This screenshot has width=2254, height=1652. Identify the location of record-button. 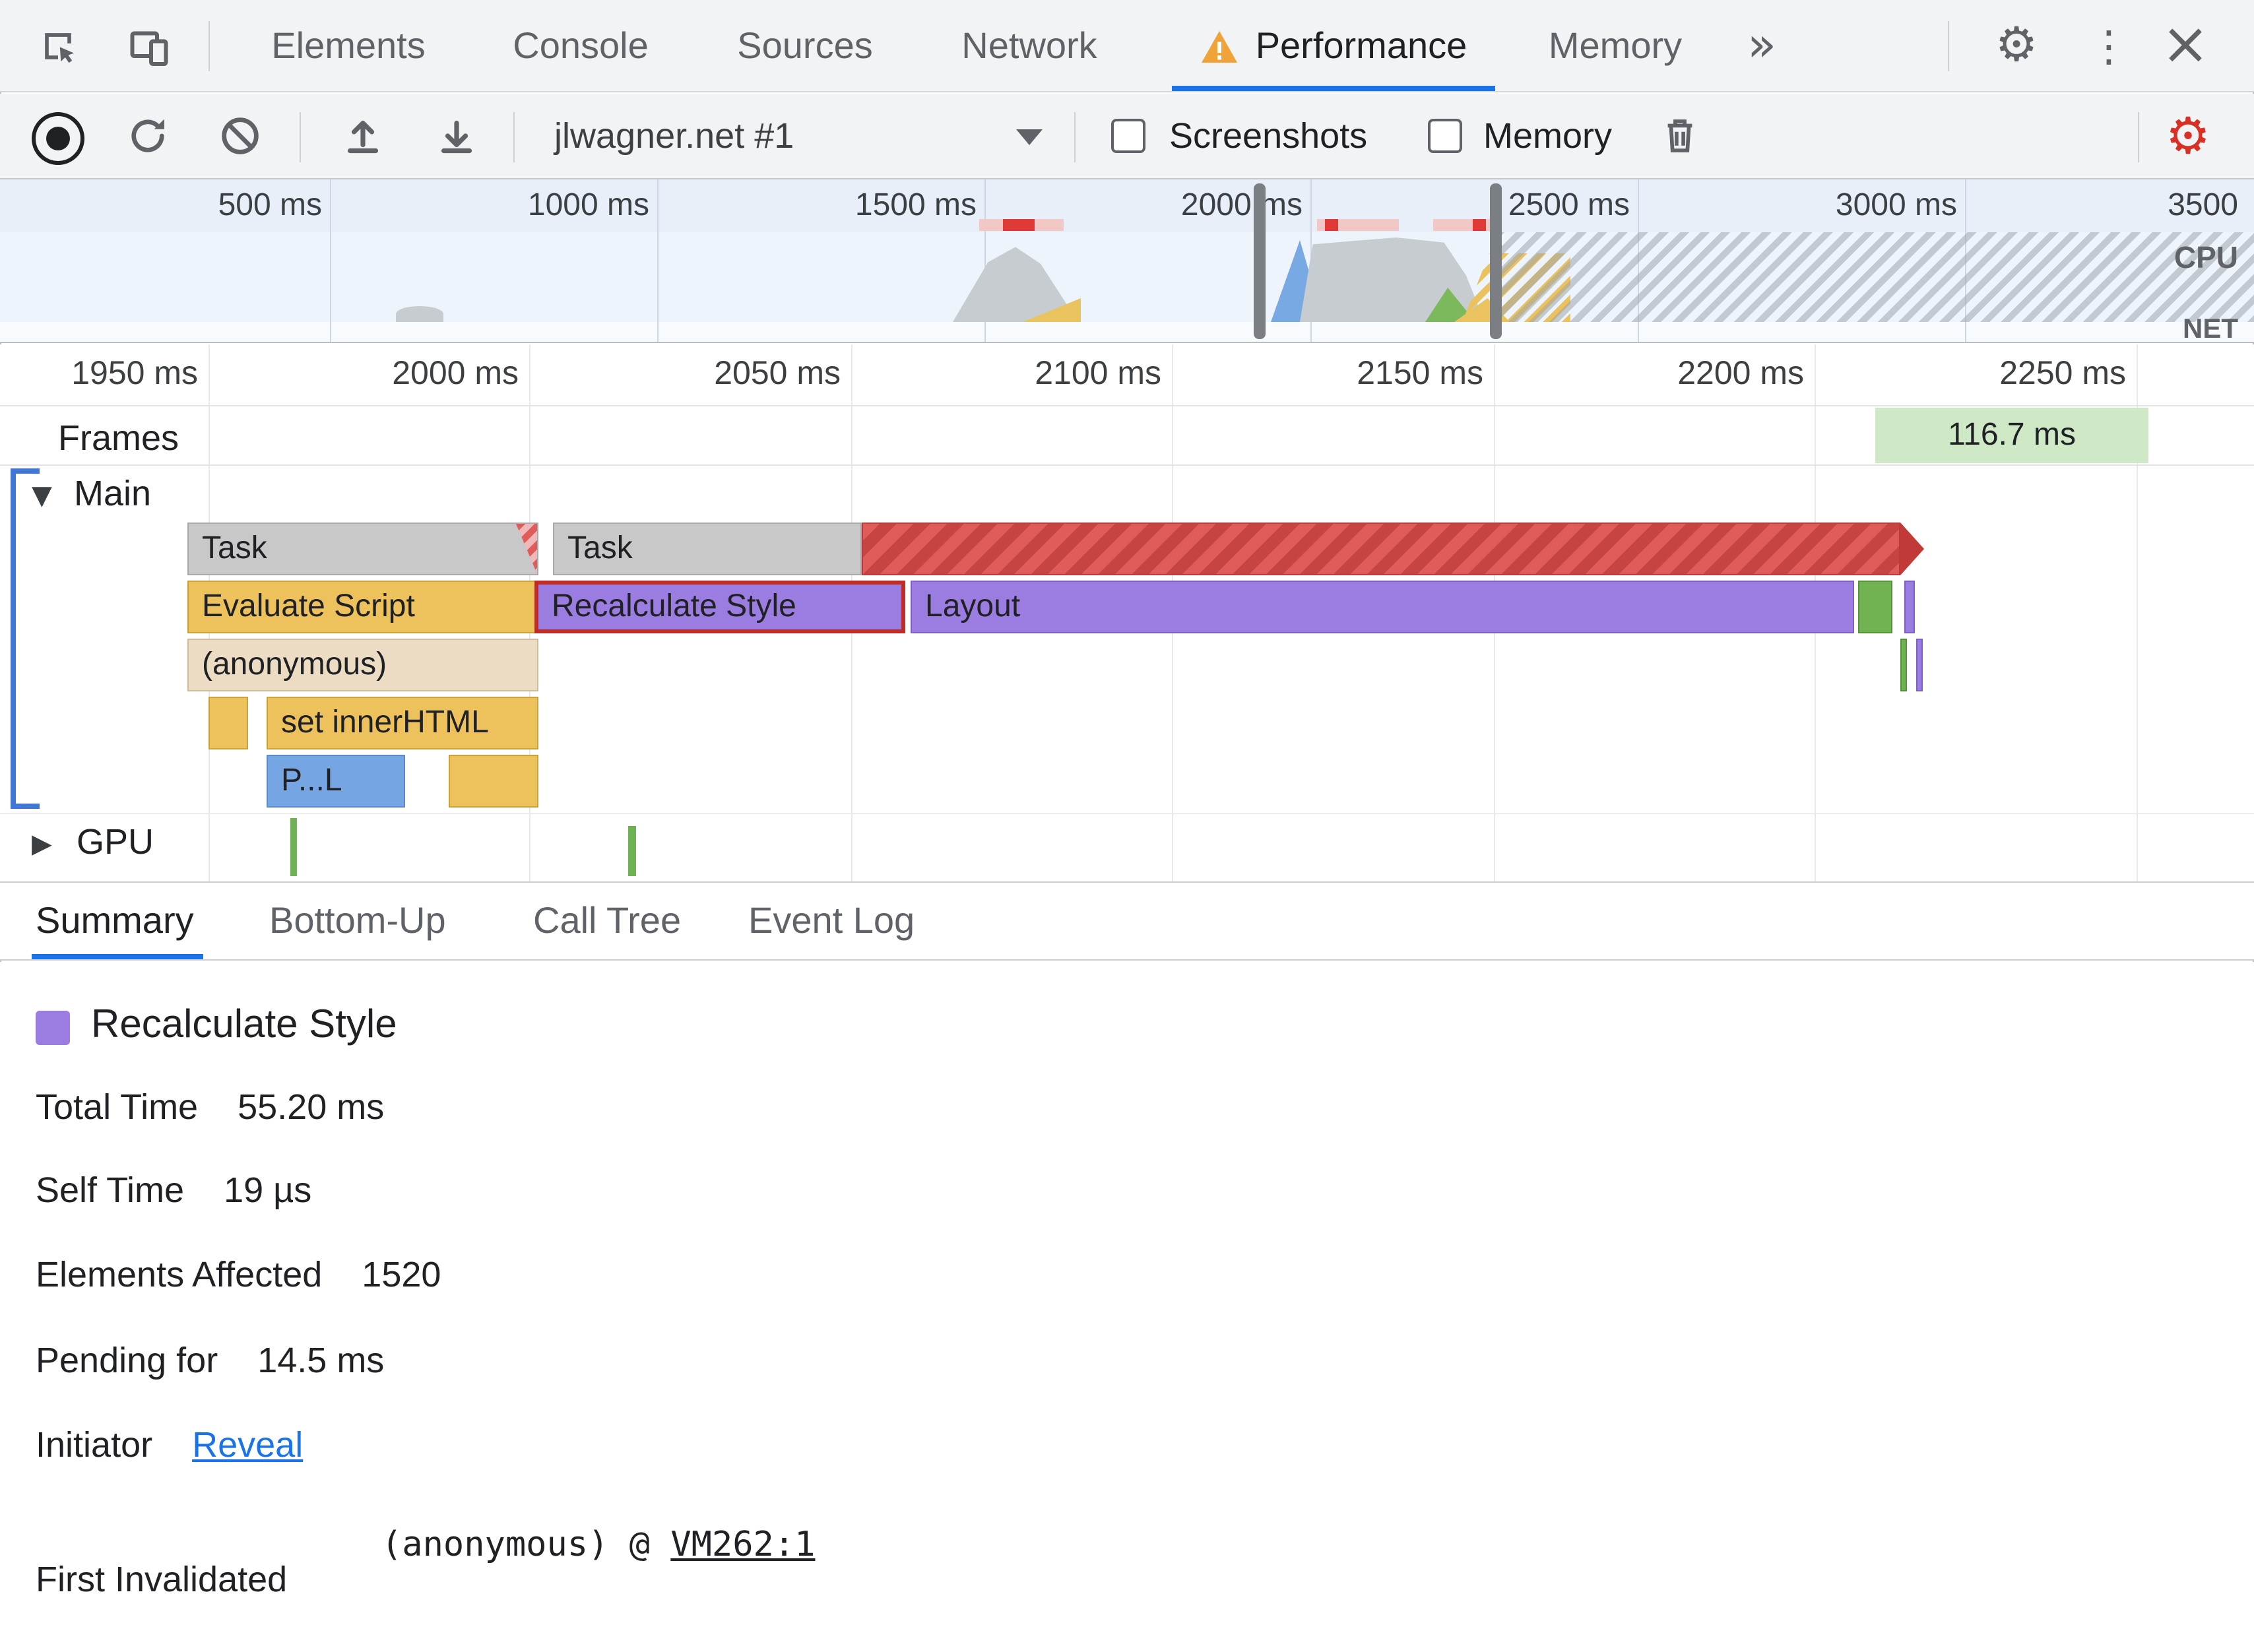
(58, 138).